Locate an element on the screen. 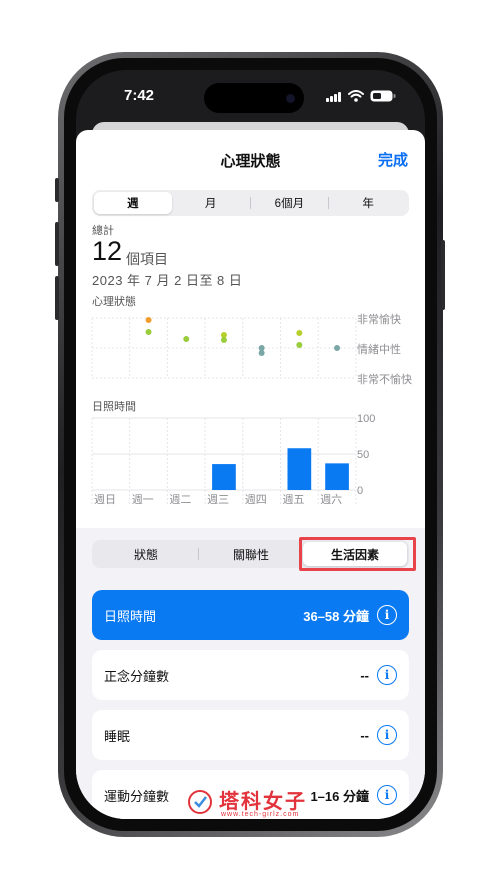  factor-value: 36–58 分鐘 is located at coordinates (336, 616).